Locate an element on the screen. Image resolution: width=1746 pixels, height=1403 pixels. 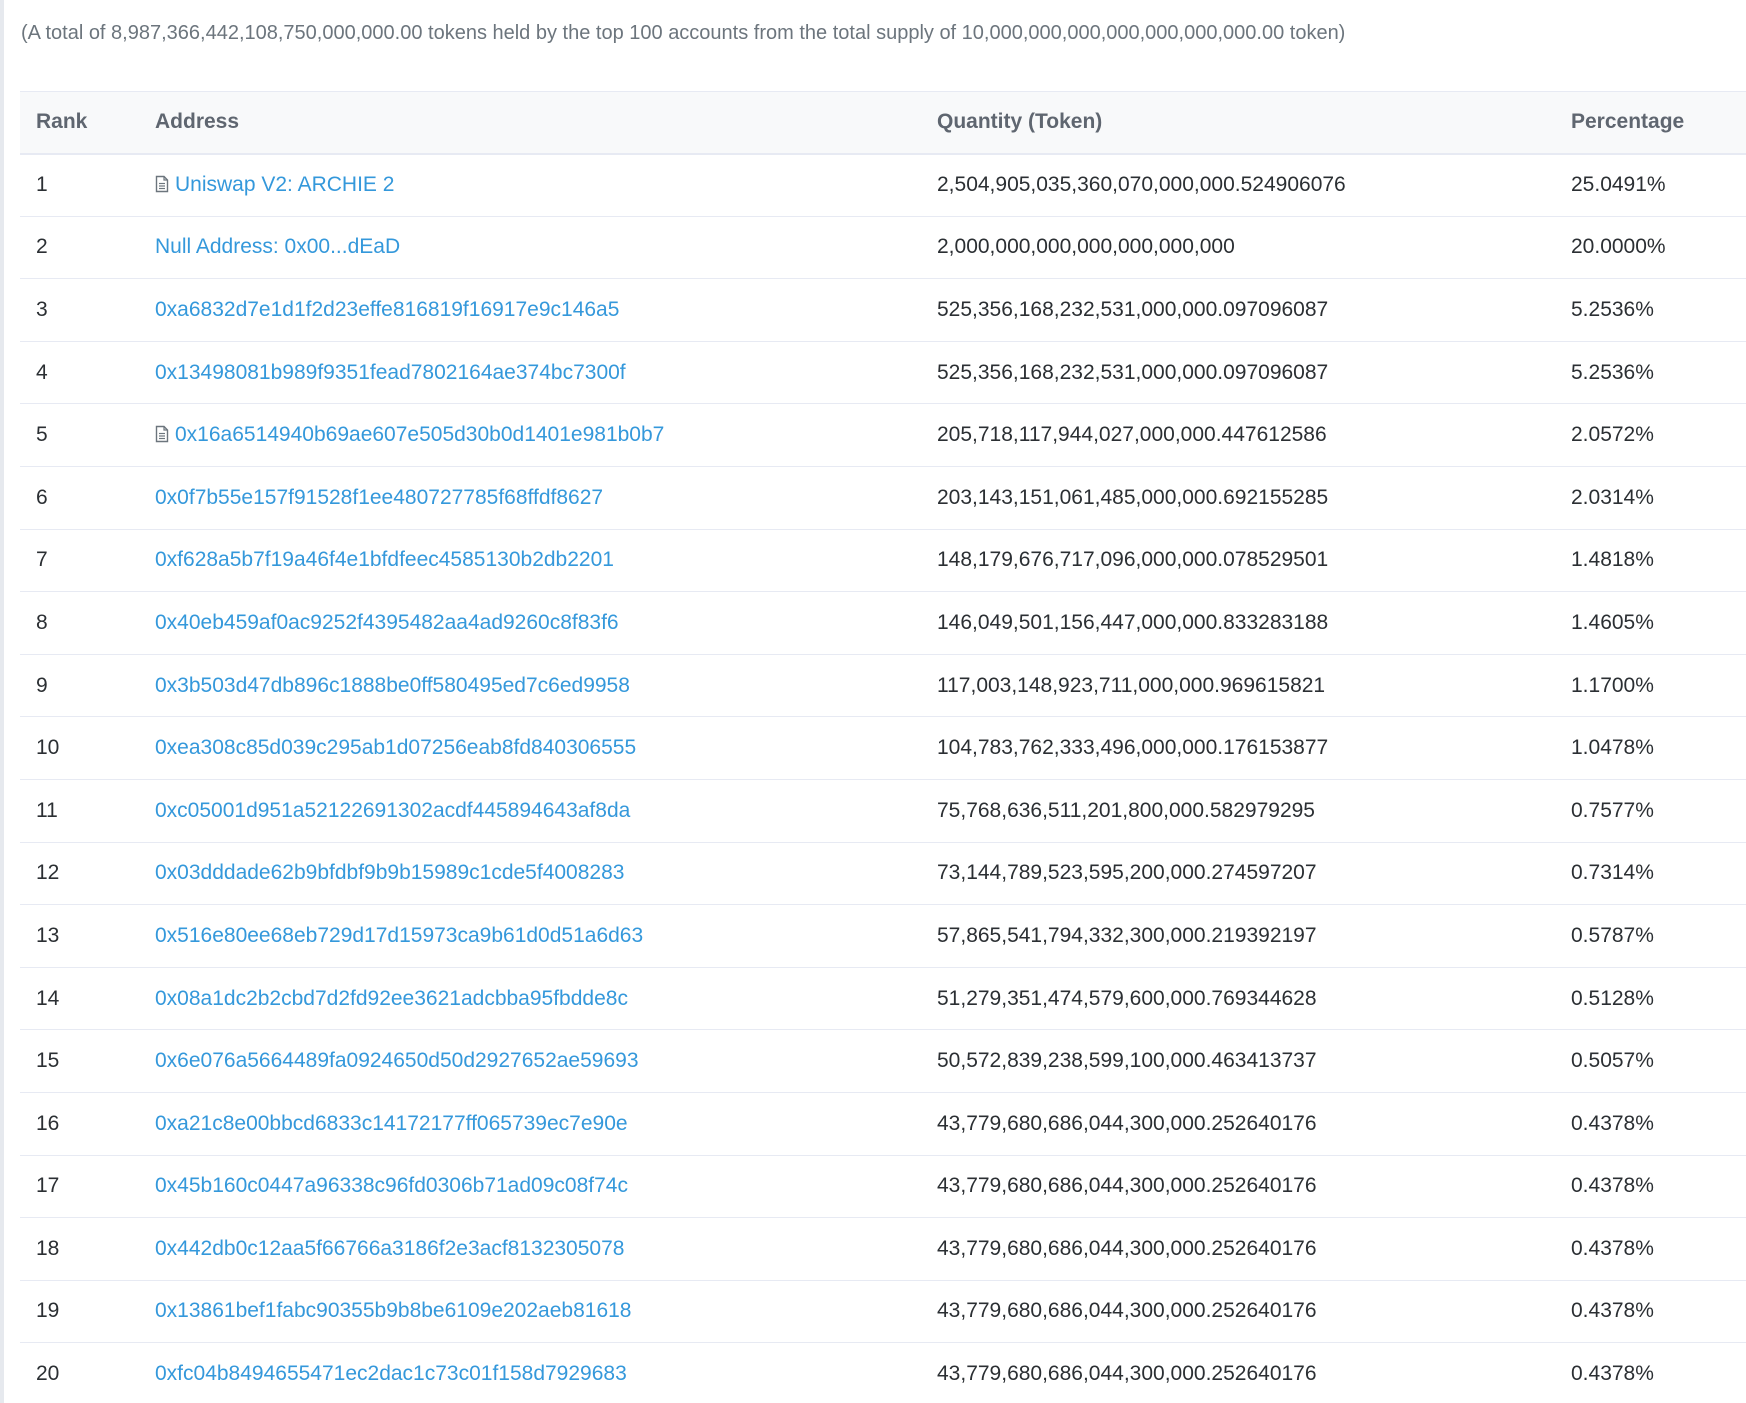
rank-cell: 5 is located at coordinates (42, 435).